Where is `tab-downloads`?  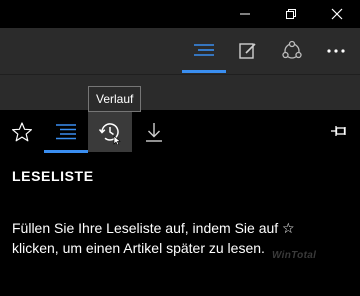
tab-downloads is located at coordinates (154, 132).